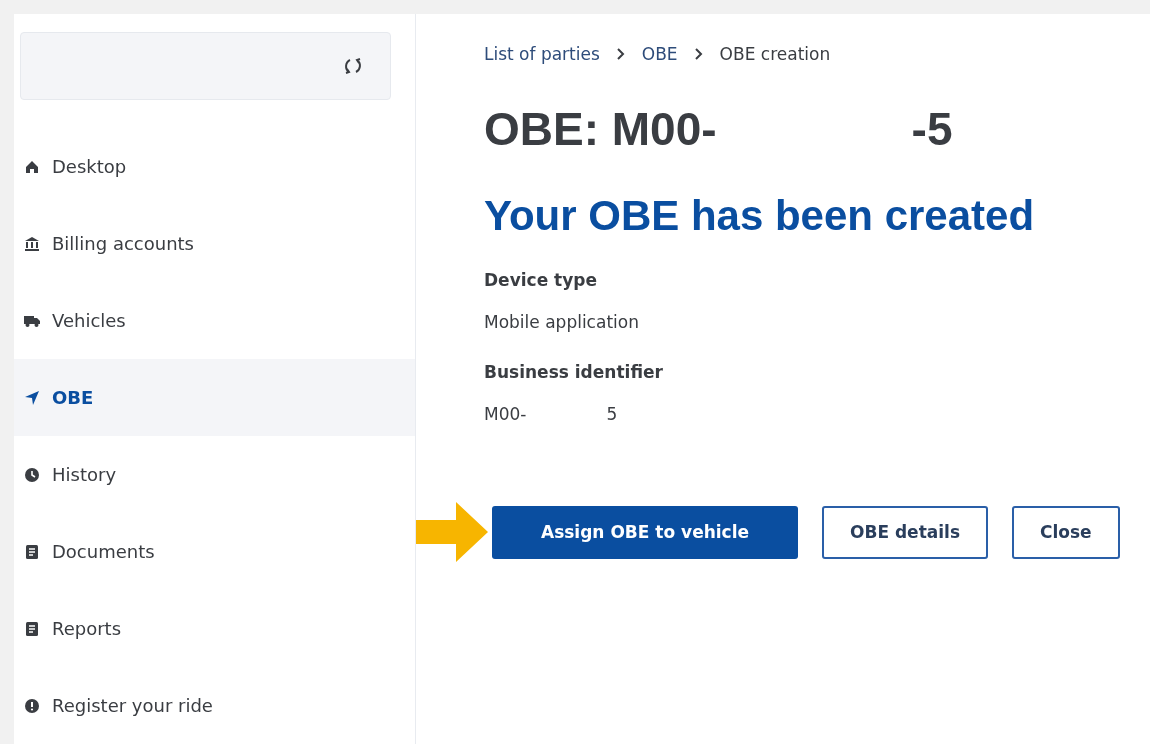 The height and width of the screenshot is (744, 1150). What do you see at coordinates (32, 243) in the screenshot?
I see `bank-icon` at bounding box center [32, 243].